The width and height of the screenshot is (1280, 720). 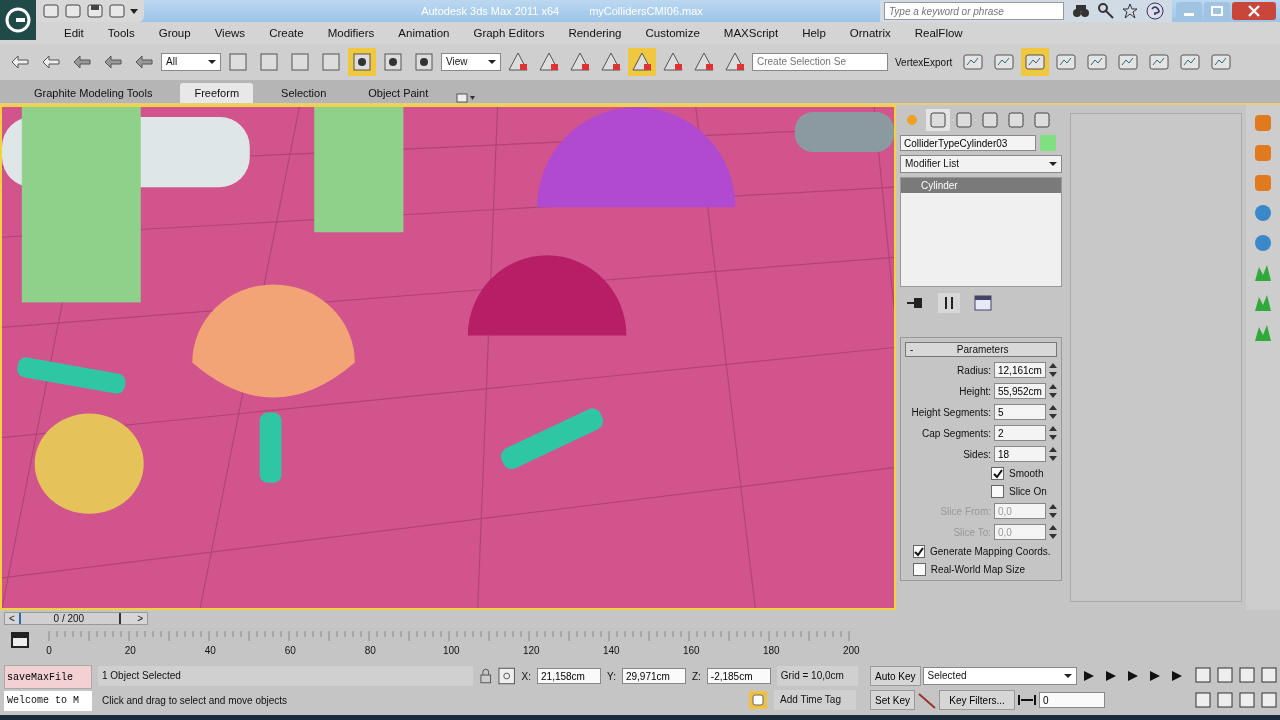 I want to click on ribbon-tab: Freeform, so click(x=217, y=93).